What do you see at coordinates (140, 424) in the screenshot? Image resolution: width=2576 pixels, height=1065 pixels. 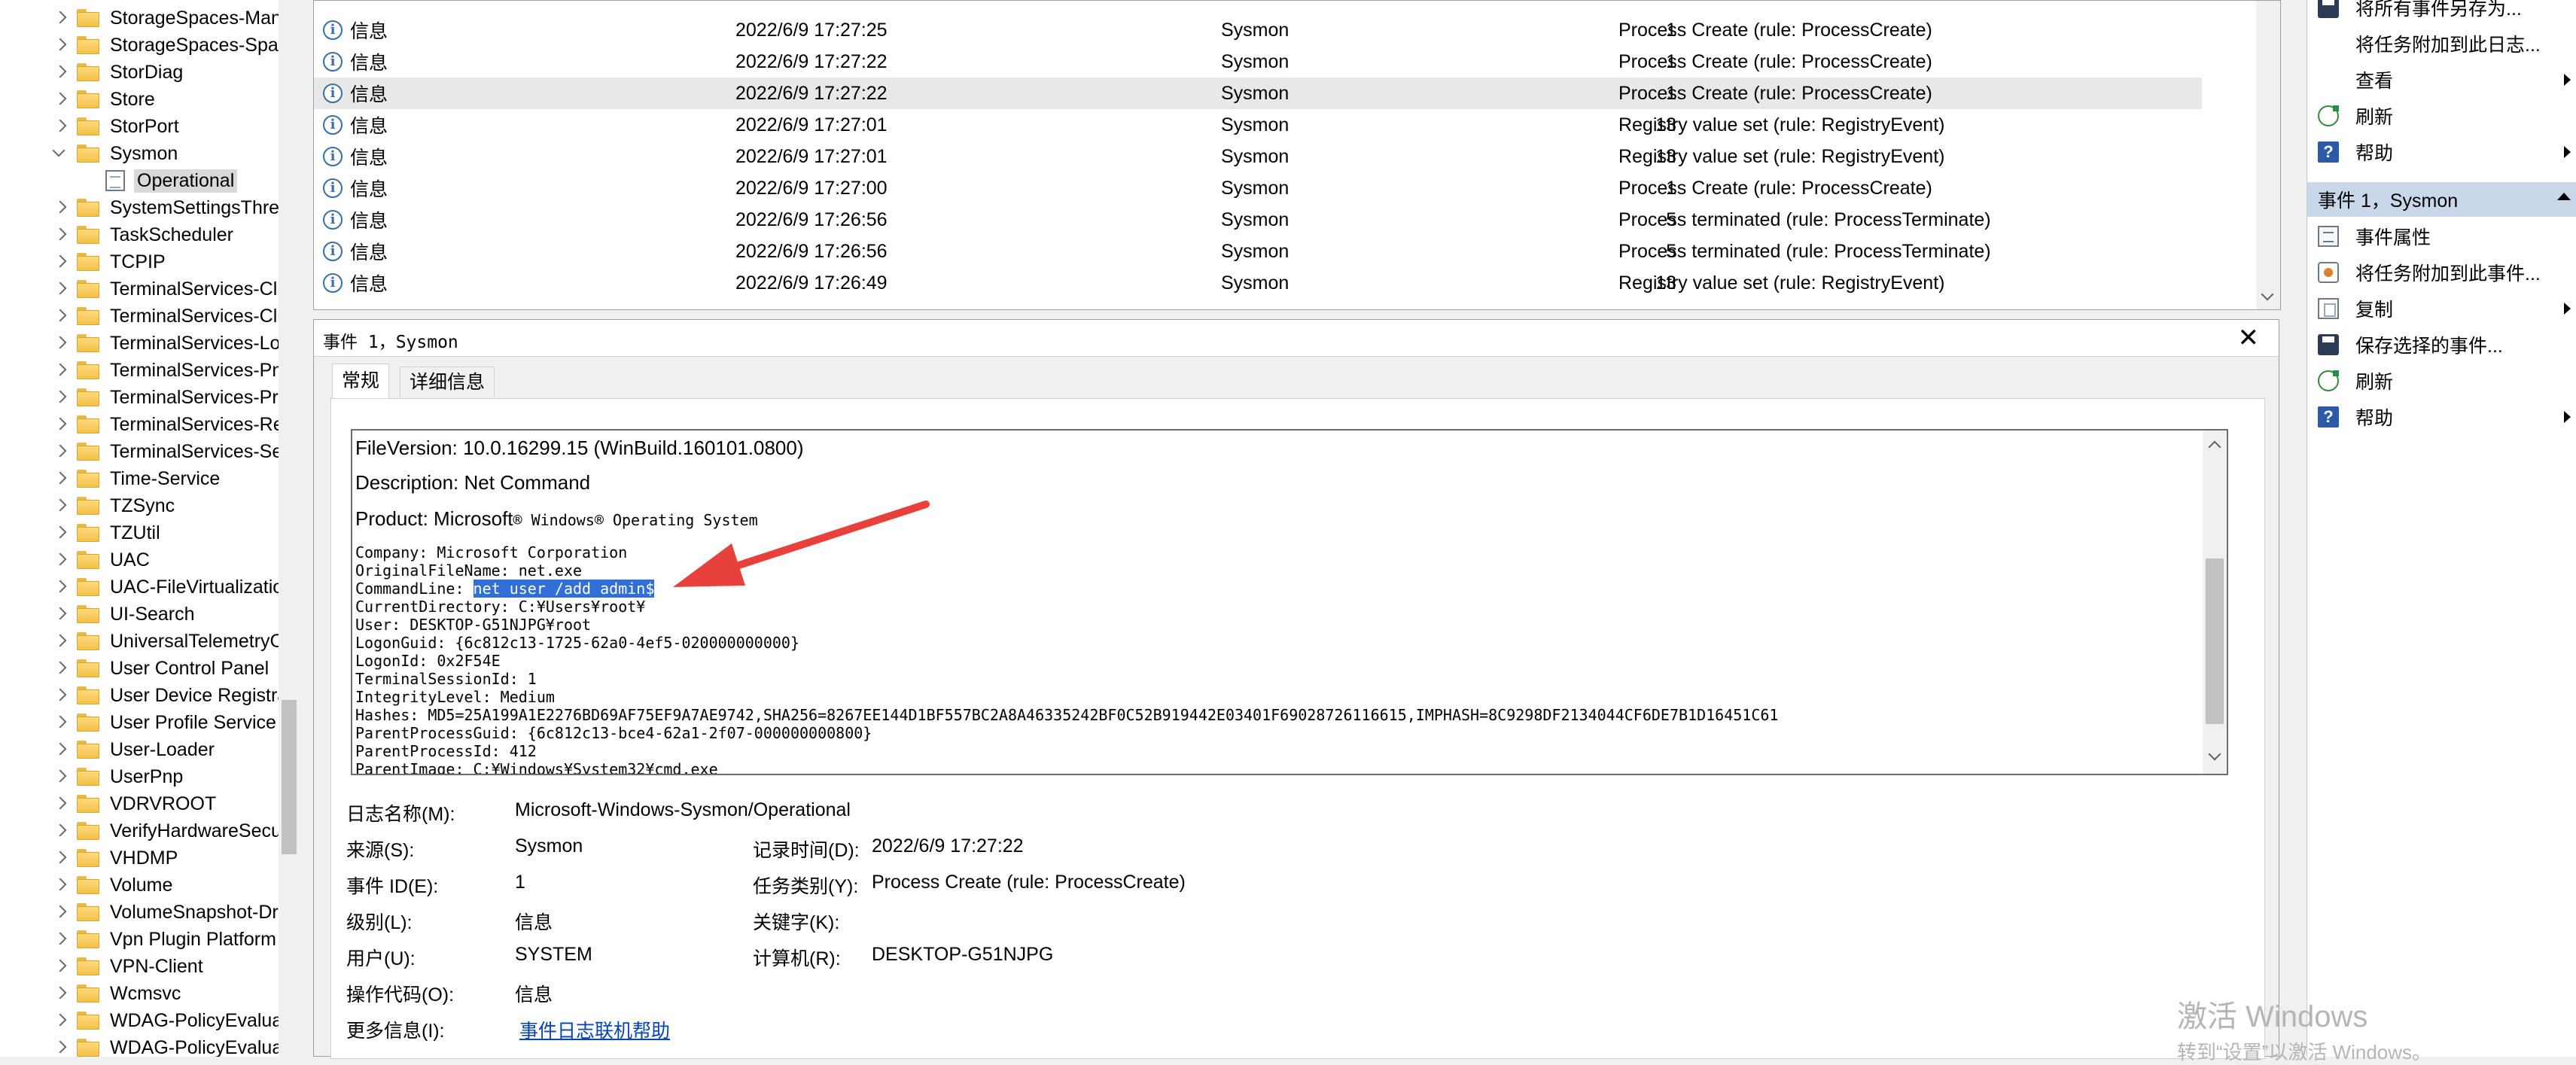 I see `tree-item: TerminalServices-Re` at bounding box center [140, 424].